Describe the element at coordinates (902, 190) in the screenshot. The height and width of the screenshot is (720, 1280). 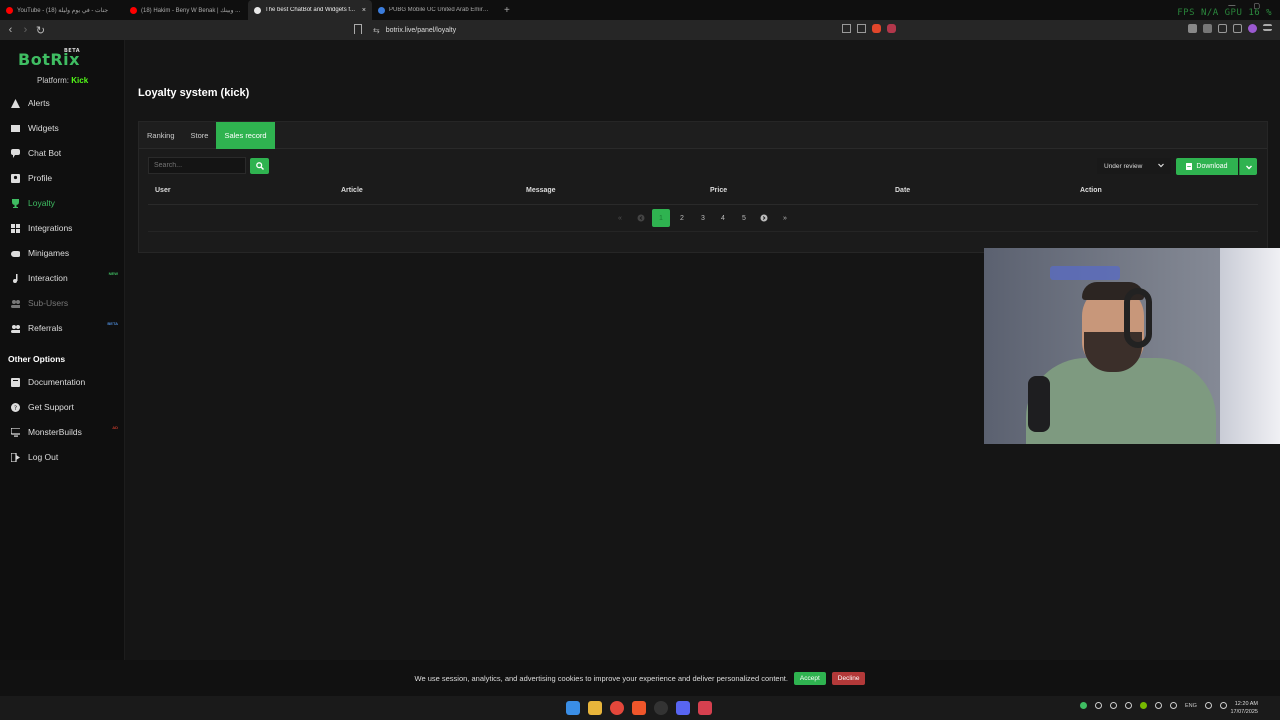
I see `column-header-date: Date` at that location.